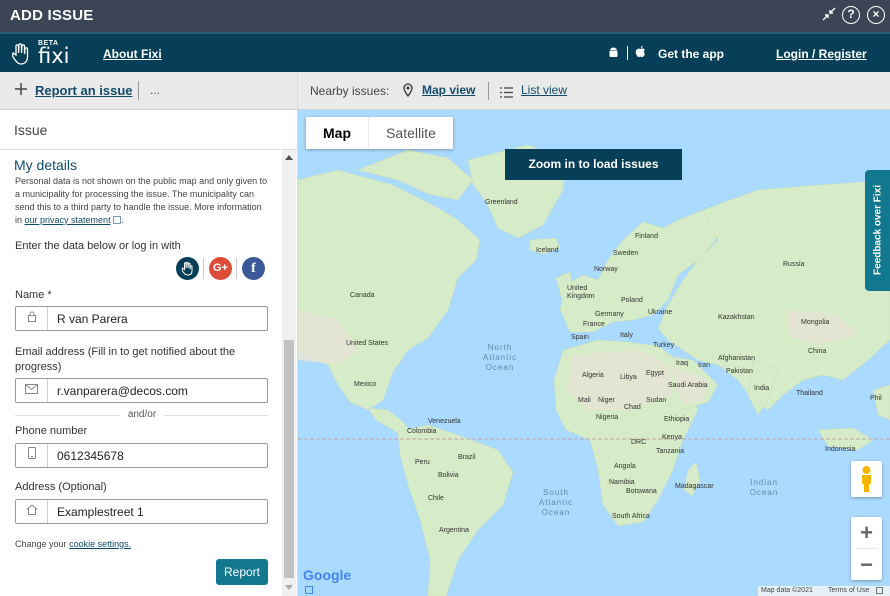  Describe the element at coordinates (39, 54) in the screenshot. I see `fixi-logo: BETA fixi` at that location.